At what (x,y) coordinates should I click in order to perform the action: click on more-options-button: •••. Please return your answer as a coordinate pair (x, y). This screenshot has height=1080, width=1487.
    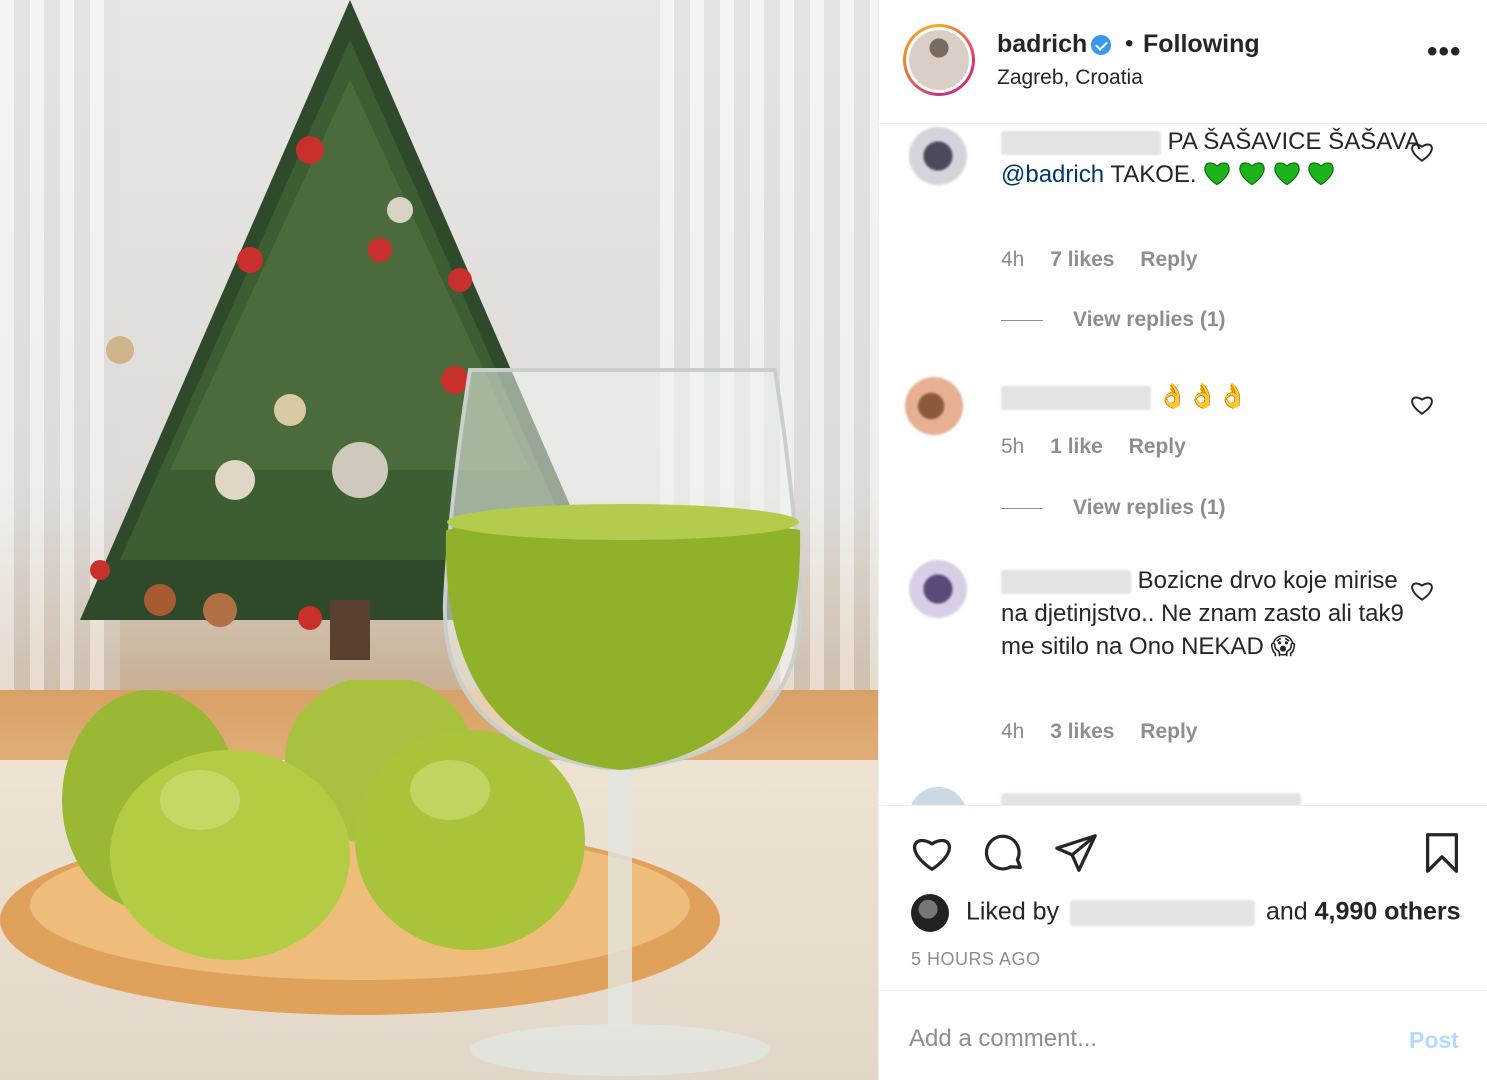
    Looking at the image, I should click on (1444, 52).